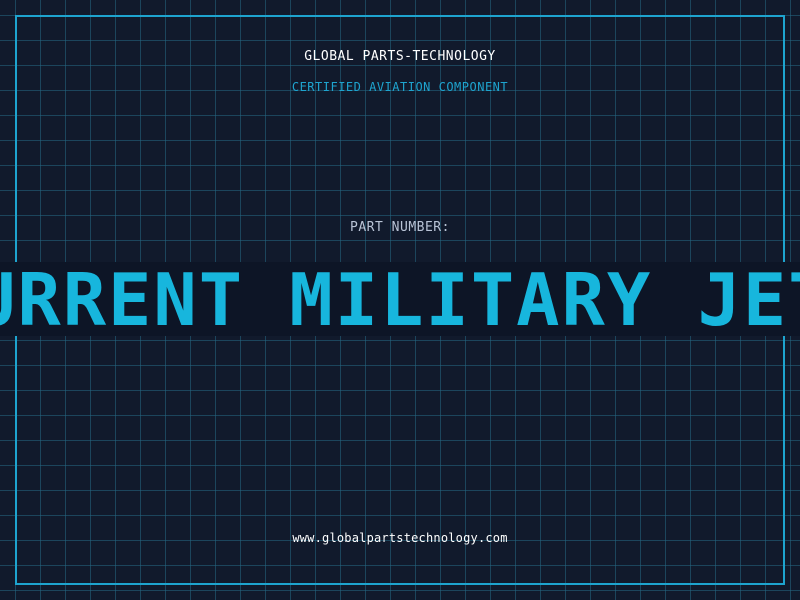  I want to click on part-number-value: URRENT MILITARY JET, so click(400, 299).